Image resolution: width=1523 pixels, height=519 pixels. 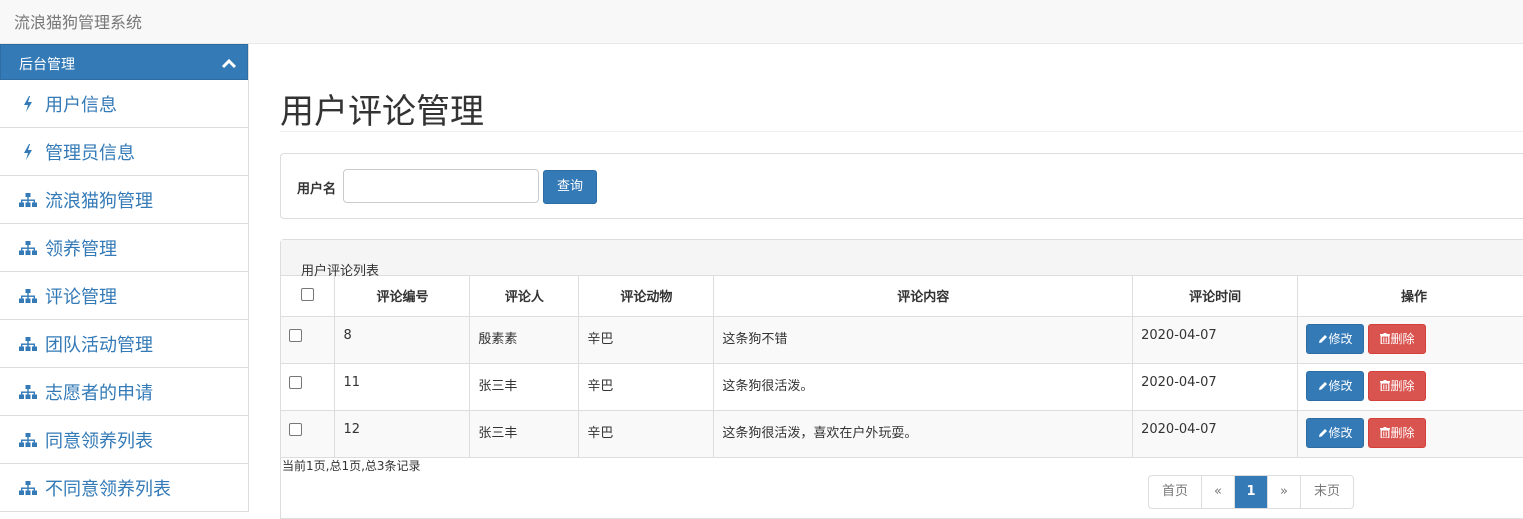 What do you see at coordinates (99, 345) in the screenshot?
I see `sidebar-item-label: 团队活动管理` at bounding box center [99, 345].